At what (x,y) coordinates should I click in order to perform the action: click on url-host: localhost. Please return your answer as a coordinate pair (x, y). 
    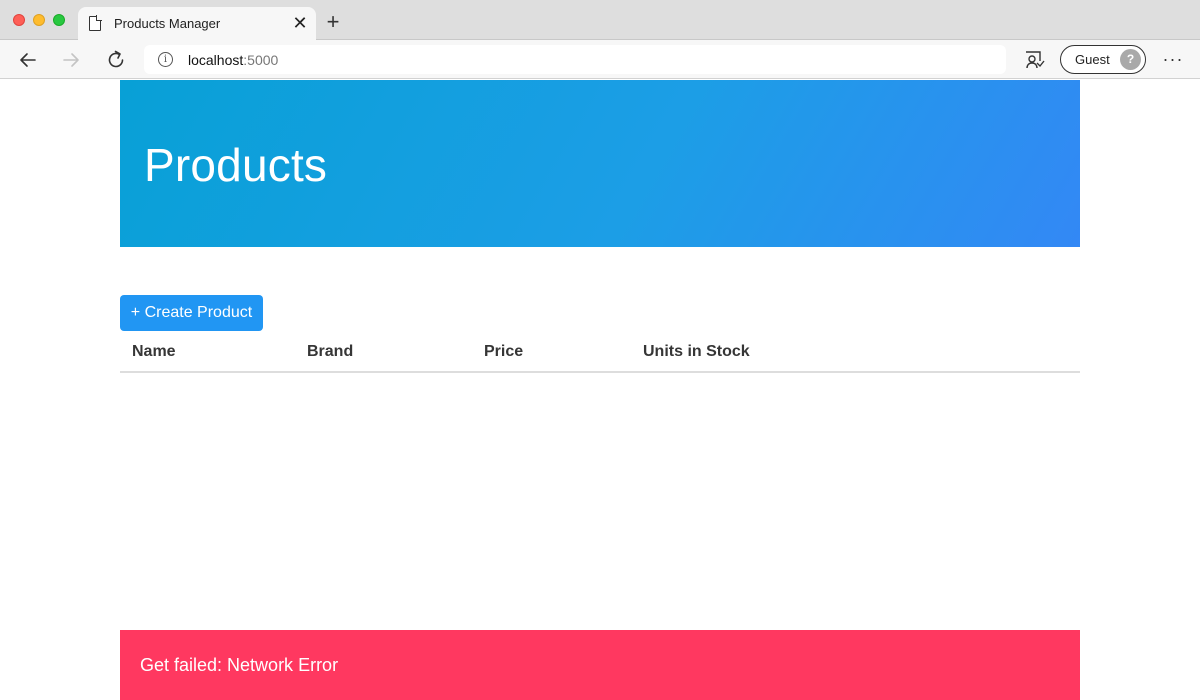
    Looking at the image, I should click on (216, 60).